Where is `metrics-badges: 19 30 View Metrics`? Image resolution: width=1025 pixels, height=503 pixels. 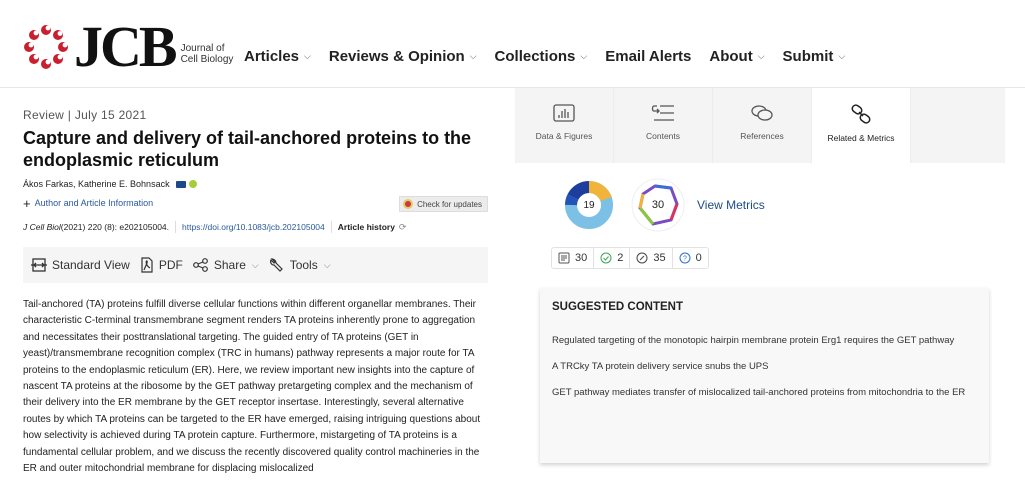
metrics-badges: 19 30 View Metrics is located at coordinates (665, 205).